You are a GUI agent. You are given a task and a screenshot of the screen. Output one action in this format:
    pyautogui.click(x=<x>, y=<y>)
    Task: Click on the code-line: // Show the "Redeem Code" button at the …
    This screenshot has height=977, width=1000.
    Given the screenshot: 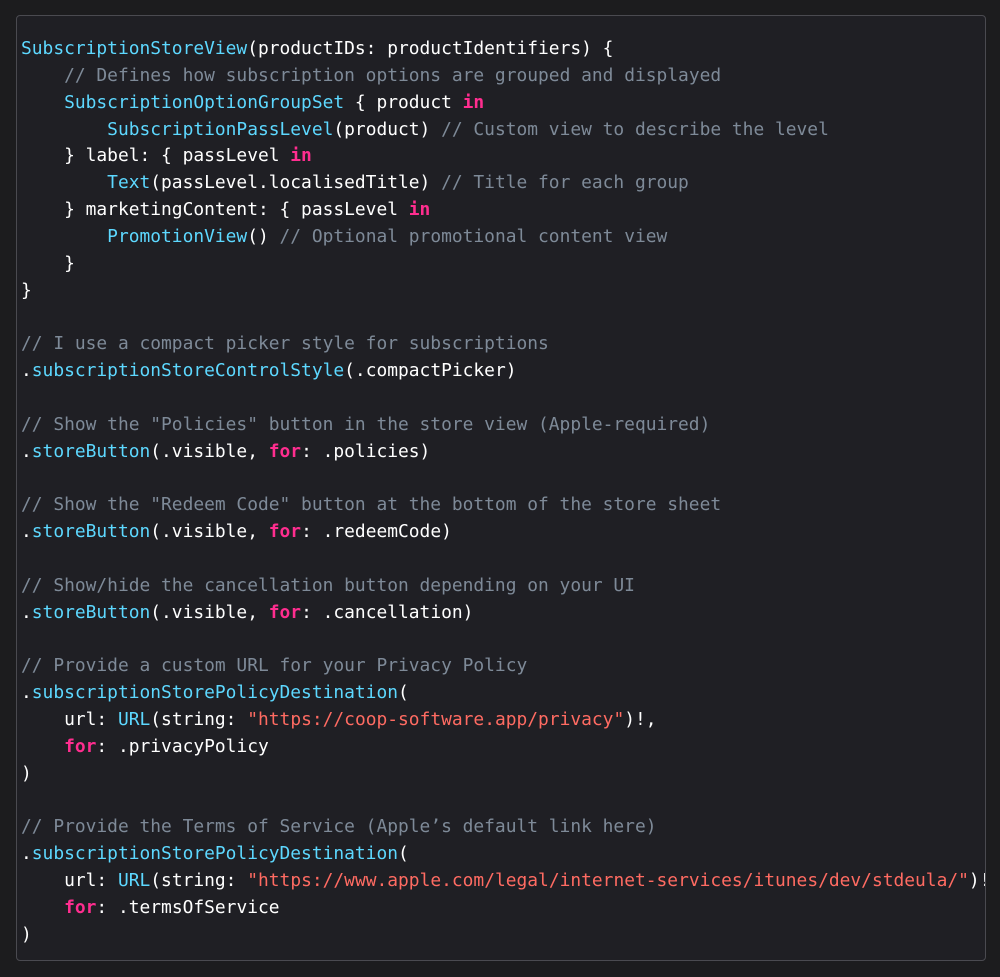 What is the action you would take?
    pyautogui.click(x=503, y=505)
    